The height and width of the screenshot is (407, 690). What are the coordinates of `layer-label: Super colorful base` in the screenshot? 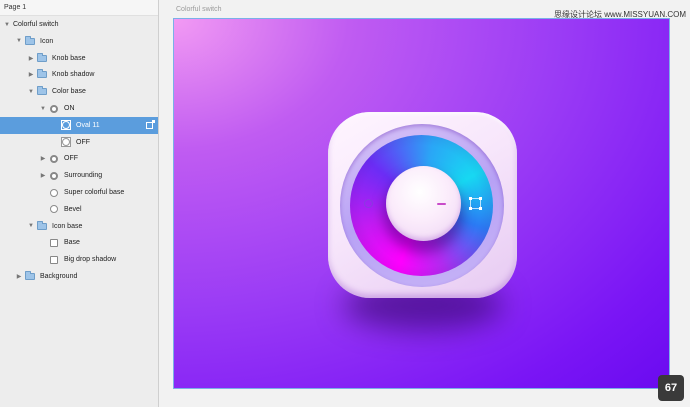 It's located at (94, 192).